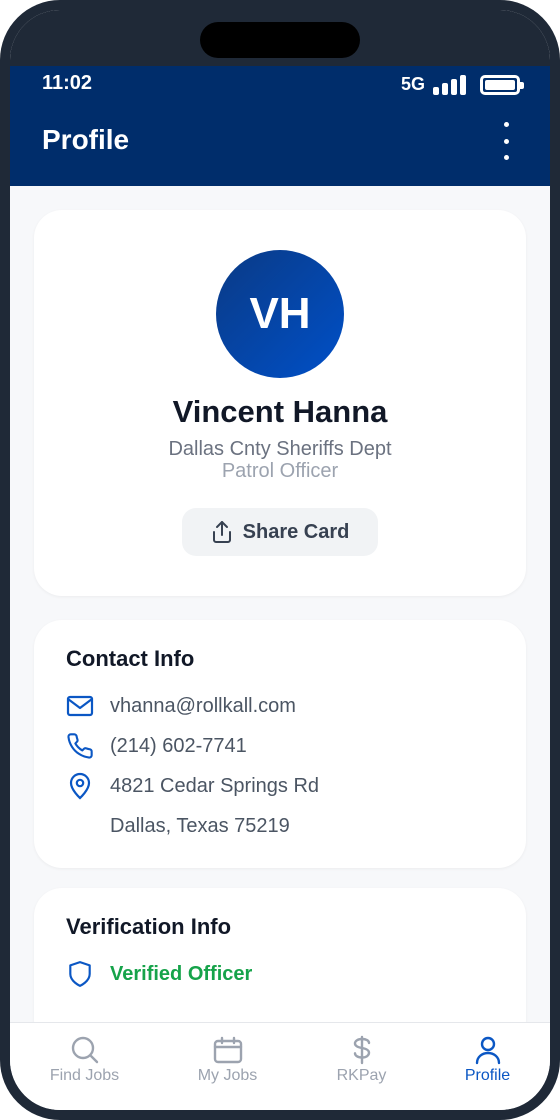 The height and width of the screenshot is (1120, 560). I want to click on tab-find-jobs: Find Jobs, so click(84, 1060).